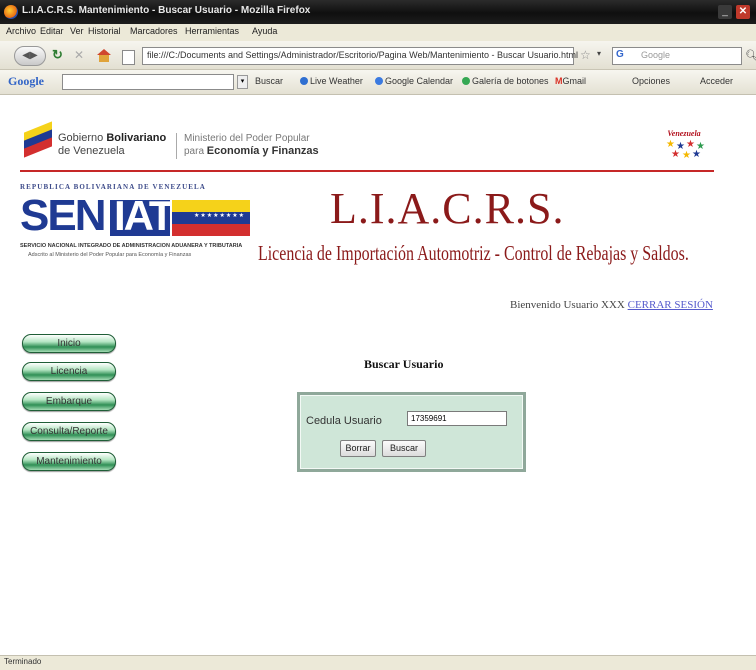 The height and width of the screenshot is (670, 756). I want to click on close-button: ✕, so click(743, 12).